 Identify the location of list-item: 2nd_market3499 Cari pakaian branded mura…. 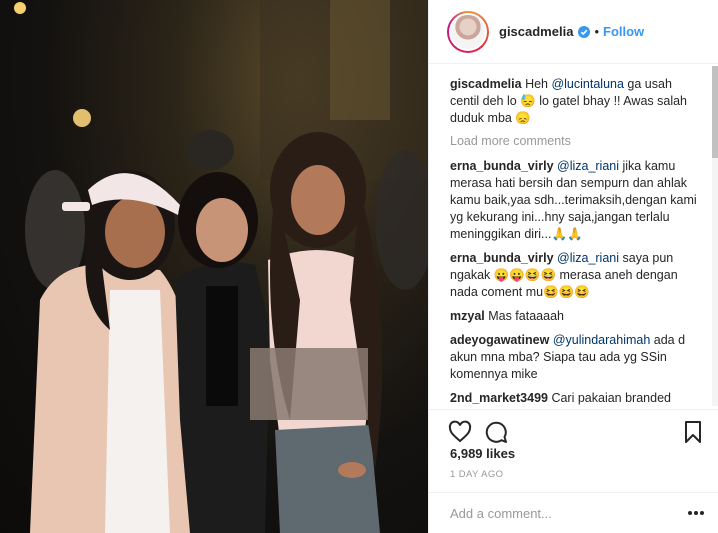
(573, 399).